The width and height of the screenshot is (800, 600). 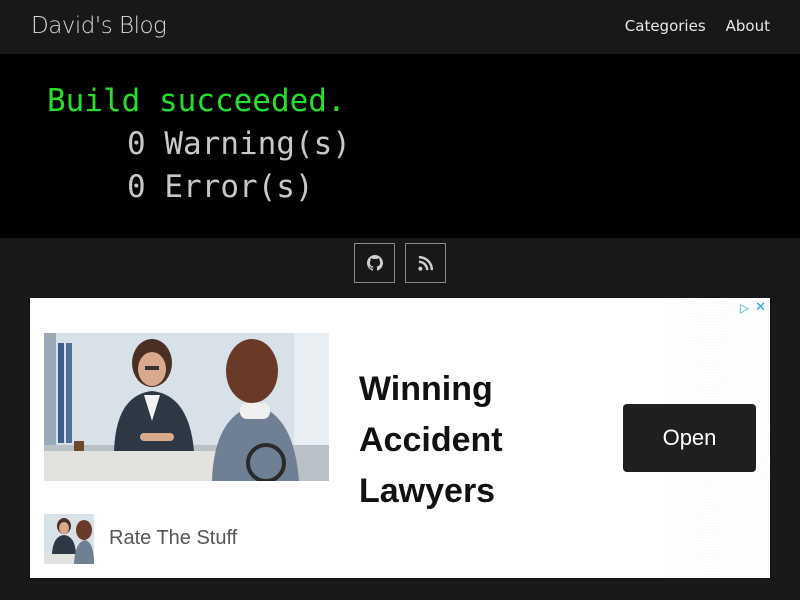 I want to click on advertiser-thumbnail, so click(x=69, y=539).